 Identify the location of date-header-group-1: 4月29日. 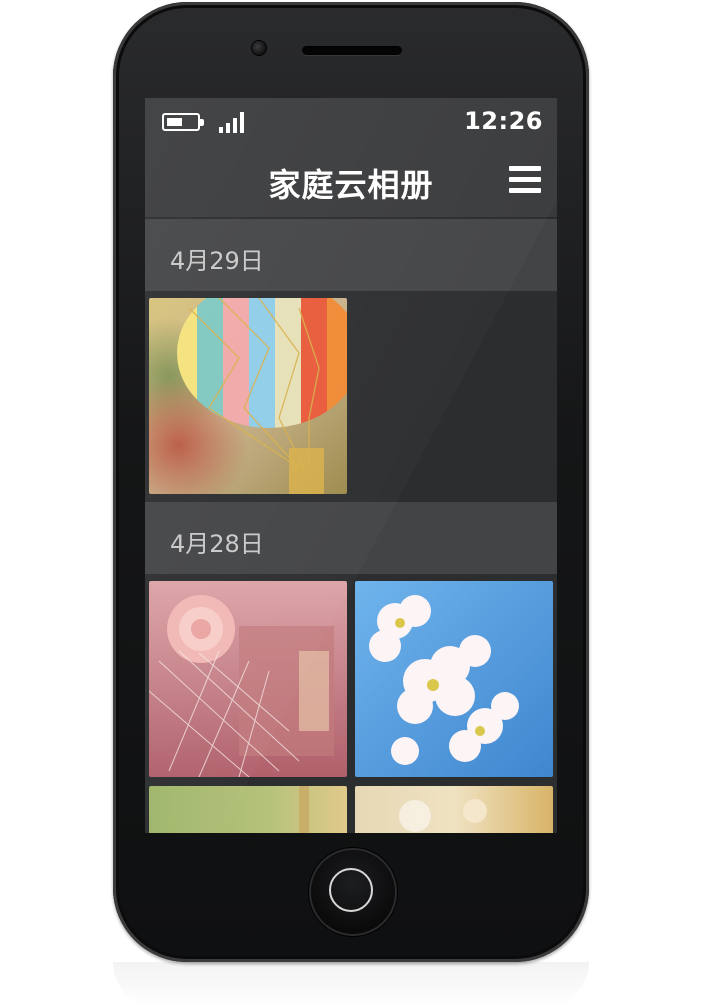
(351, 255).